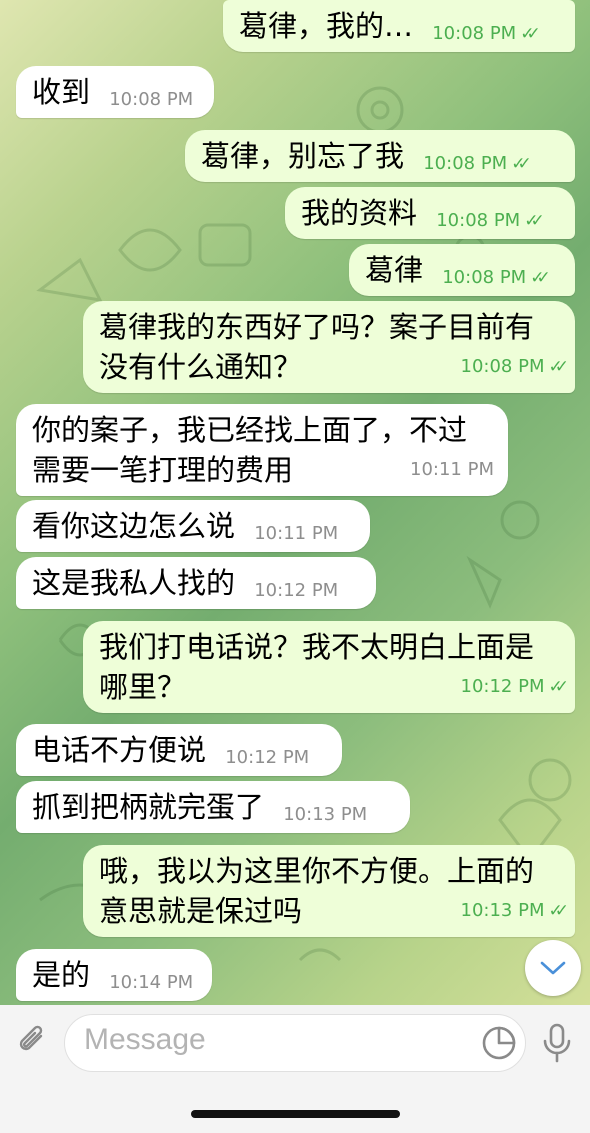  What do you see at coordinates (151, 982) in the screenshot?
I see `message-time: 10:14 PM` at bounding box center [151, 982].